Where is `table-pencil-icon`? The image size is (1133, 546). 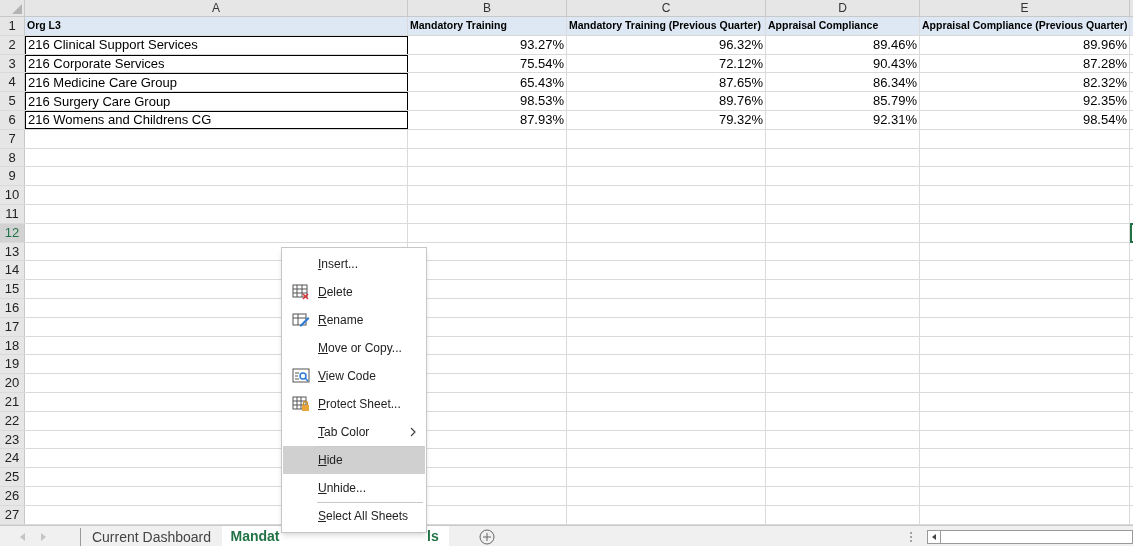 table-pencil-icon is located at coordinates (300, 320).